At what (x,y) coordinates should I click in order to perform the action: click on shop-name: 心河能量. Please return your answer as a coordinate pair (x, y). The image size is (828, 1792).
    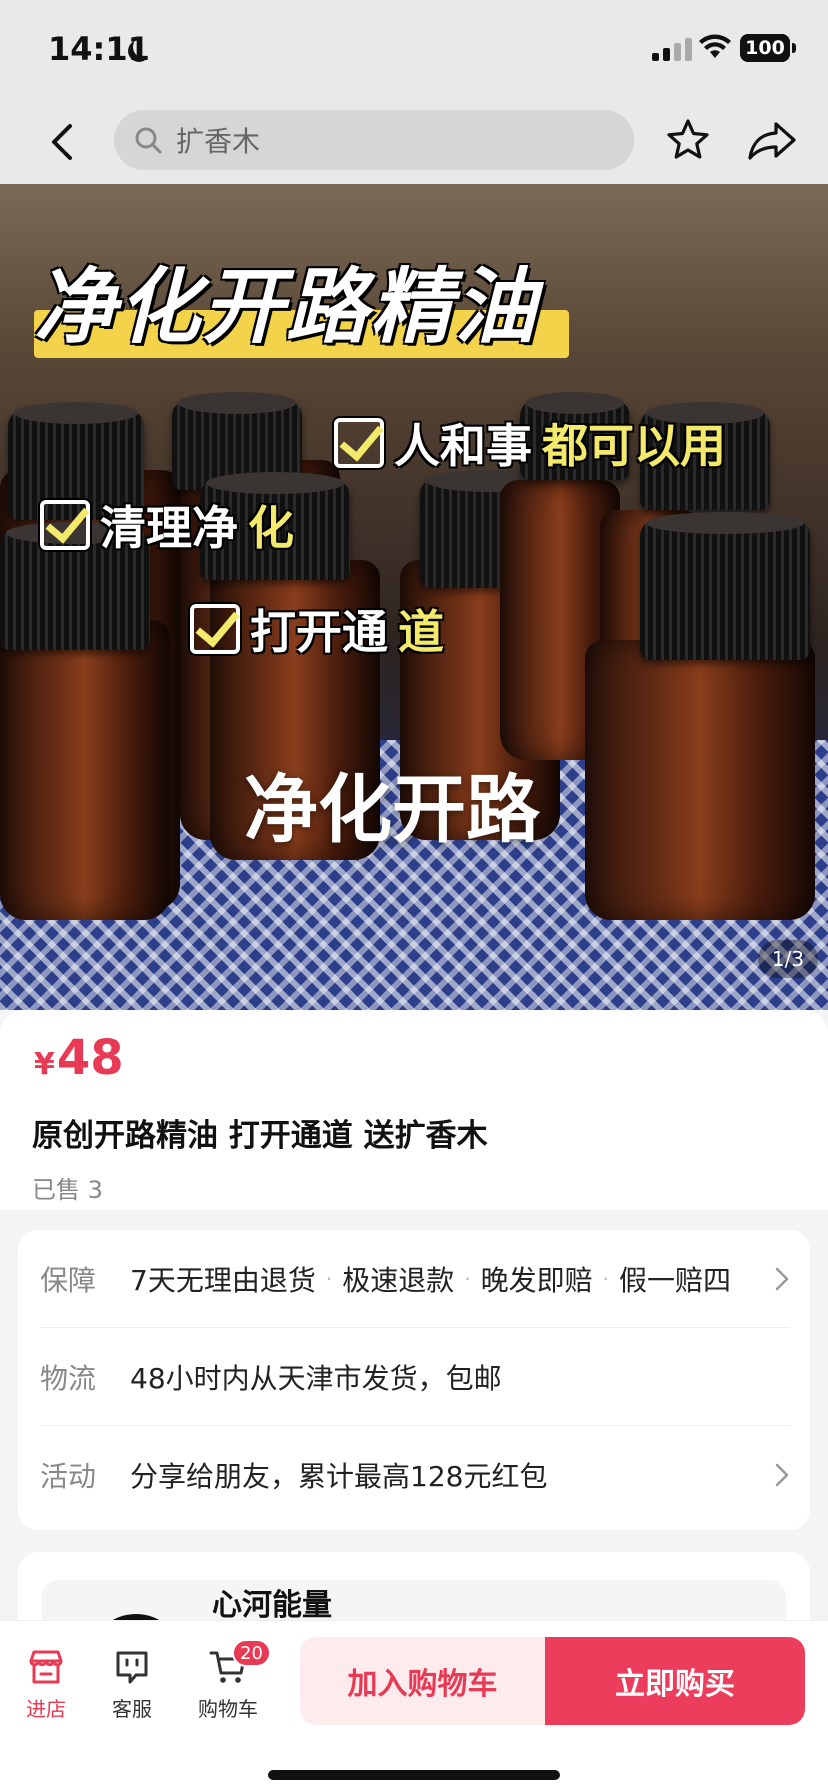
    Looking at the image, I should click on (272, 1605).